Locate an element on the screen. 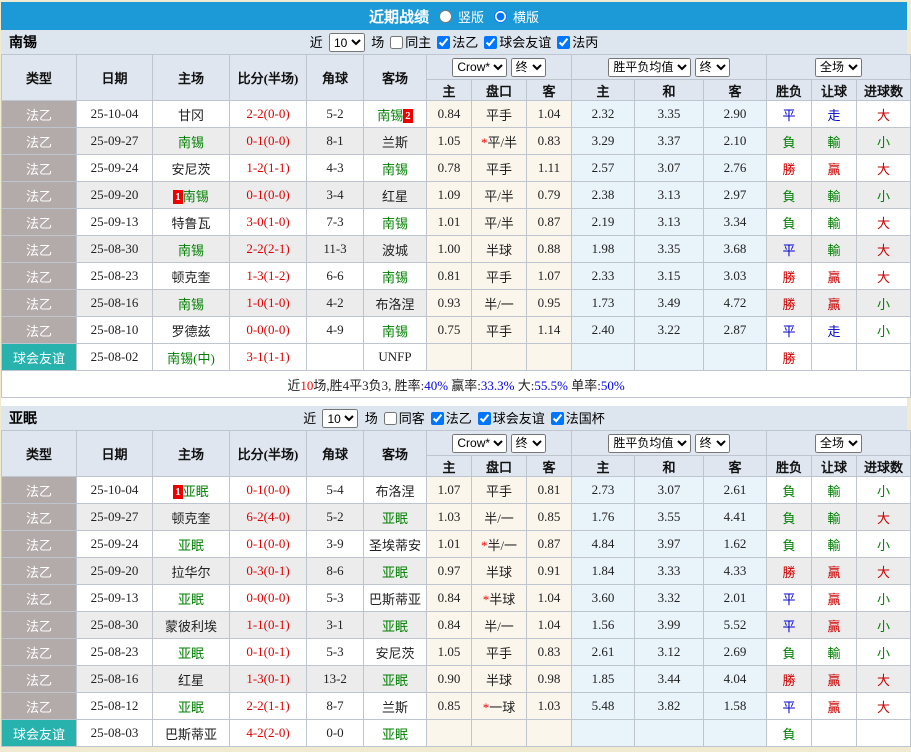 The height and width of the screenshot is (752, 911). card-badge: 1 is located at coordinates (178, 491).